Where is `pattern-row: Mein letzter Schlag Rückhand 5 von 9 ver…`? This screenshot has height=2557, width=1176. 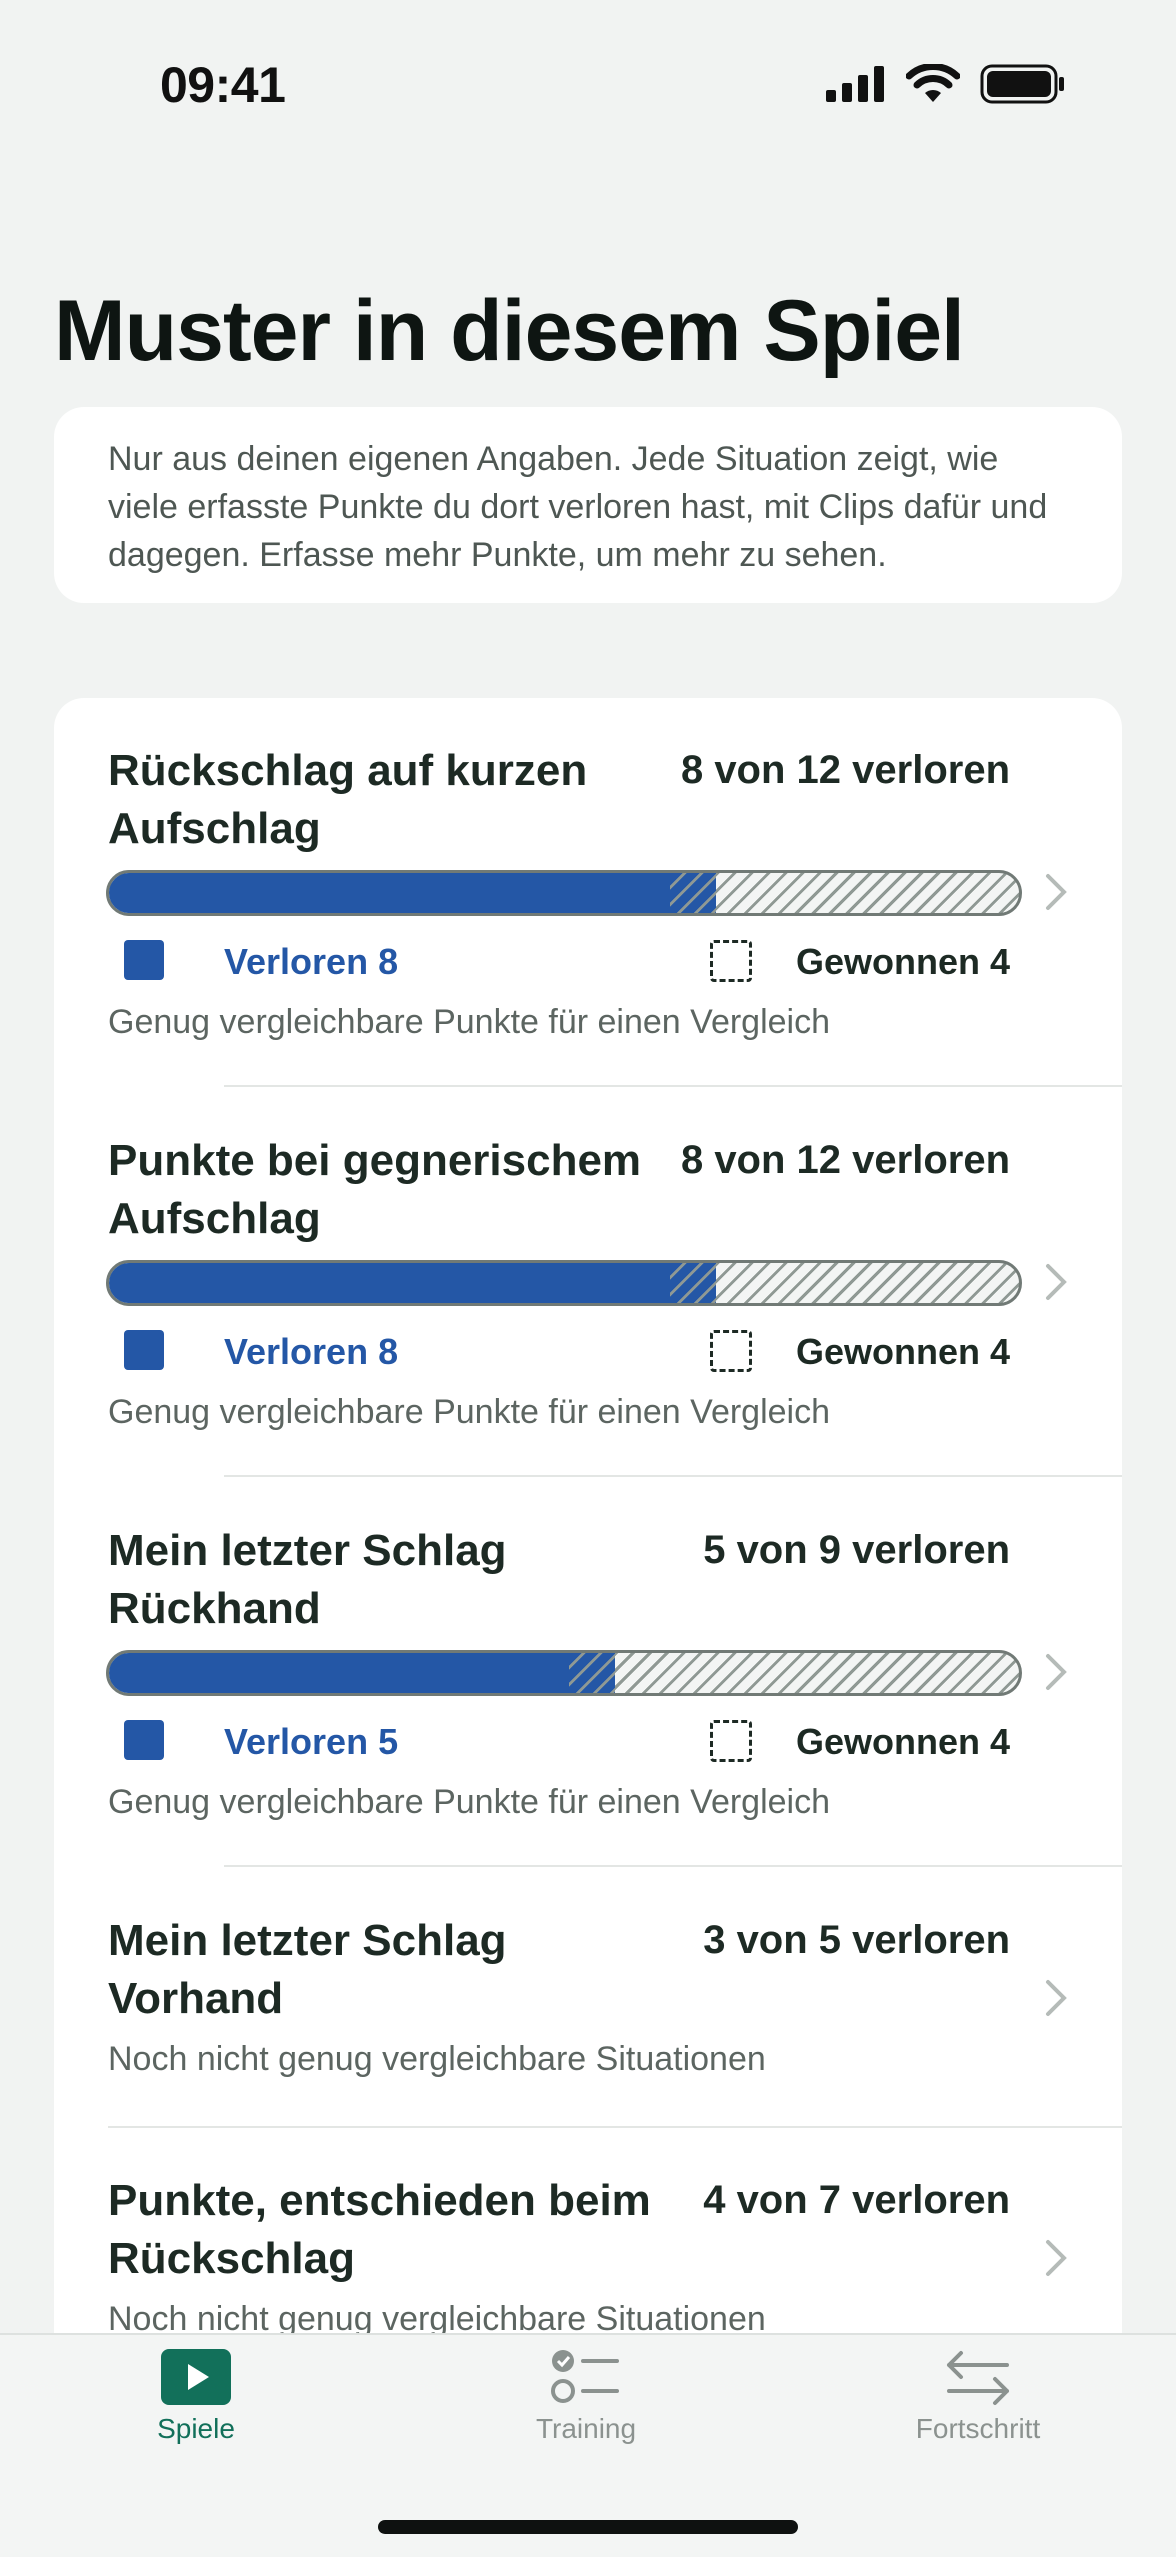
pattern-row: Mein letzter Schlag Rückhand 5 von 9 ver… is located at coordinates (588, 1673).